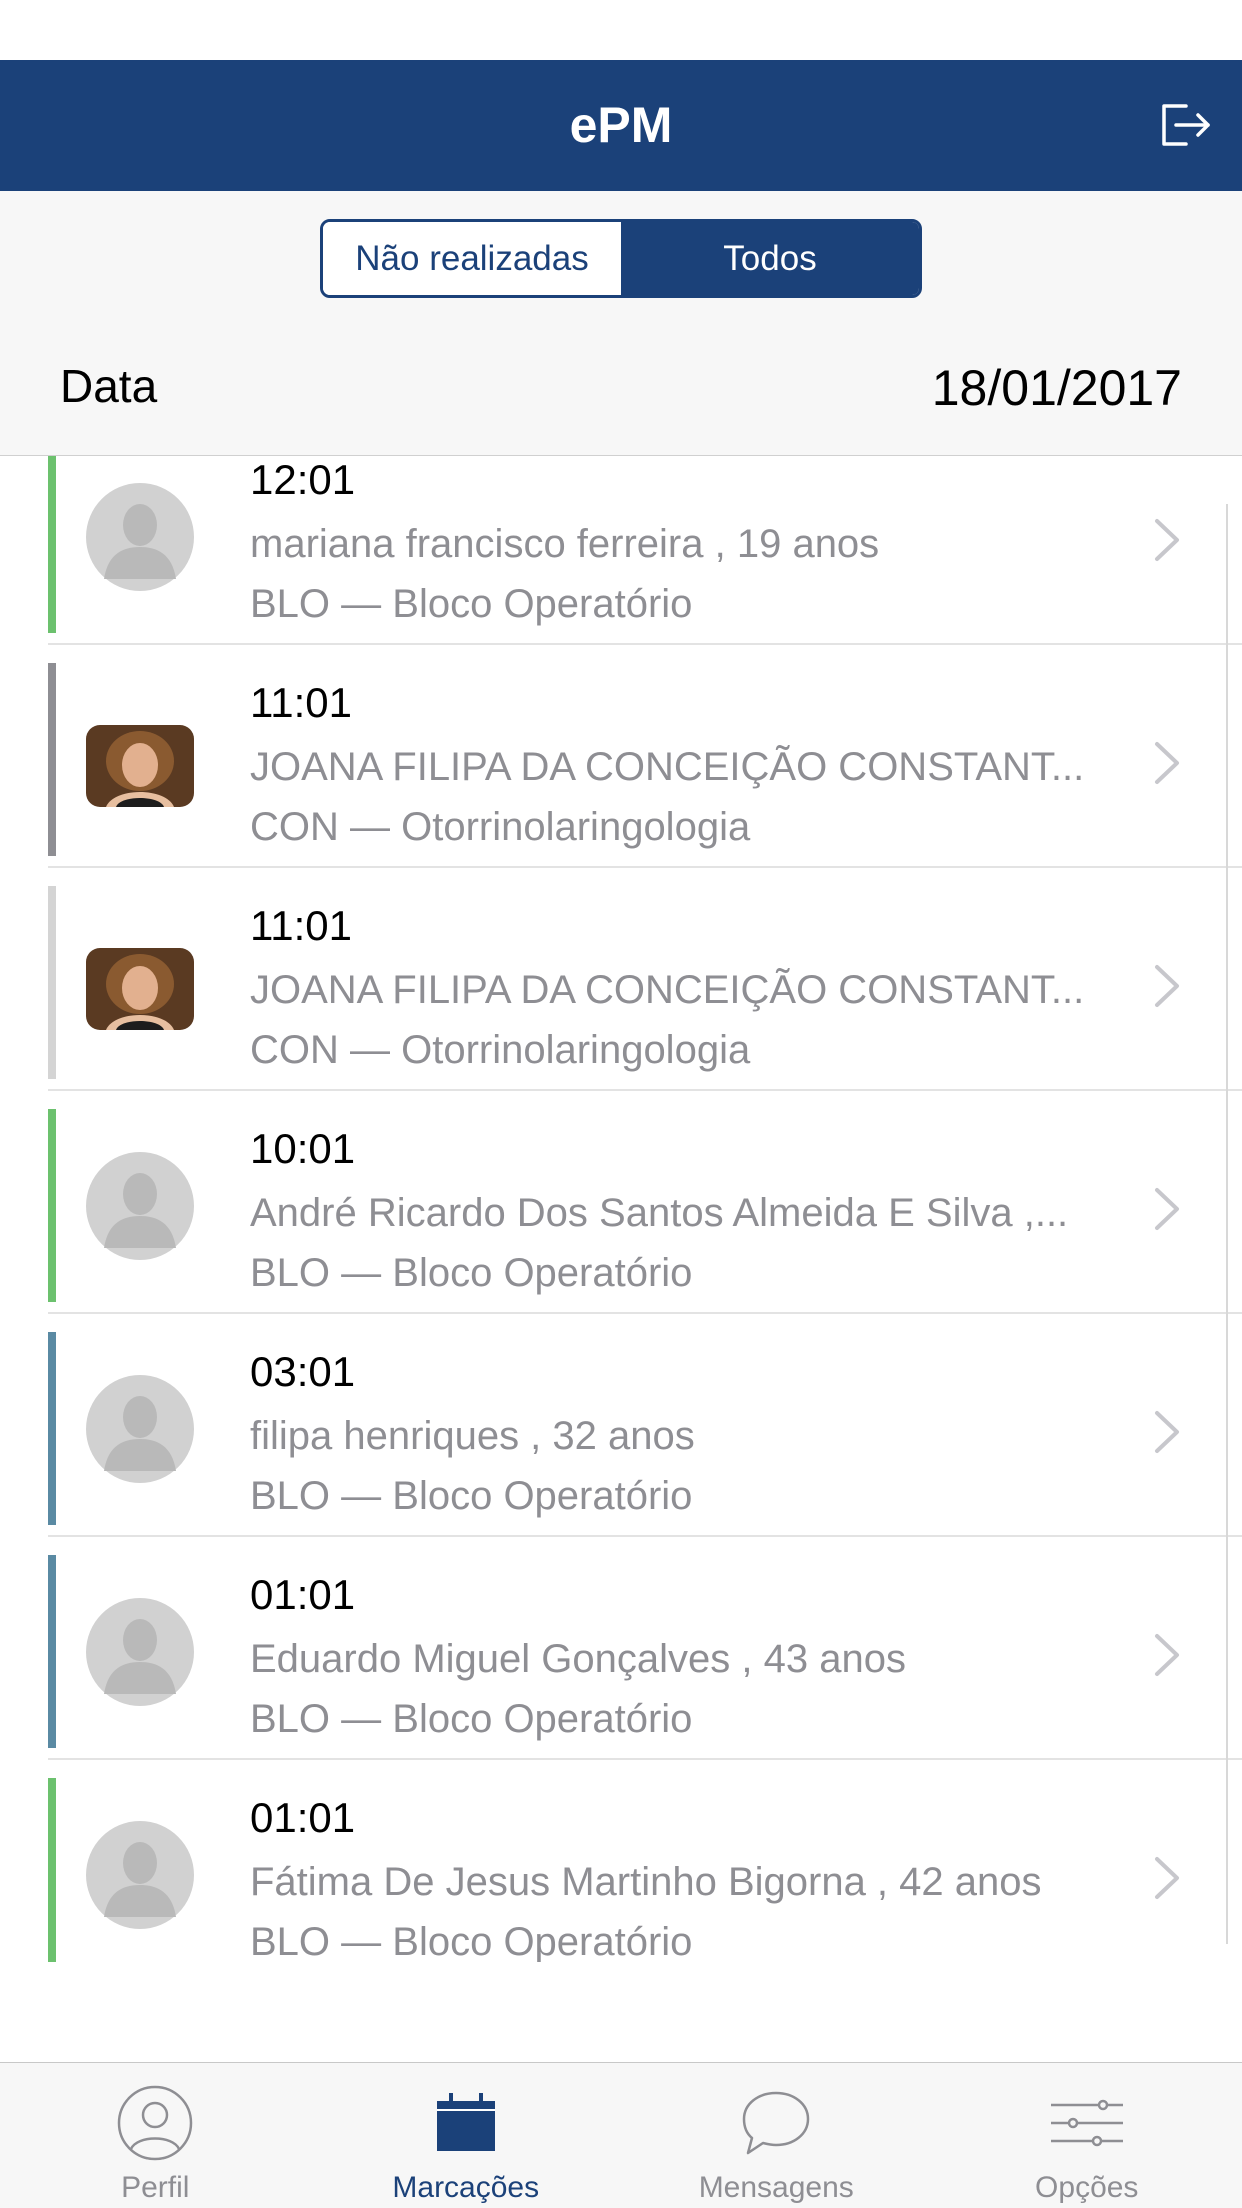 The height and width of the screenshot is (2208, 1242). What do you see at coordinates (770, 258) in the screenshot?
I see `segment-todos: Todos` at bounding box center [770, 258].